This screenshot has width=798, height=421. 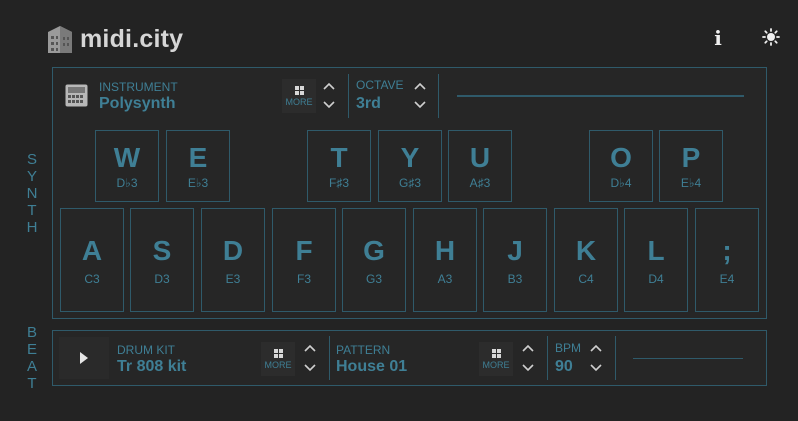 What do you see at coordinates (410, 157) in the screenshot?
I see `key-letter: Y` at bounding box center [410, 157].